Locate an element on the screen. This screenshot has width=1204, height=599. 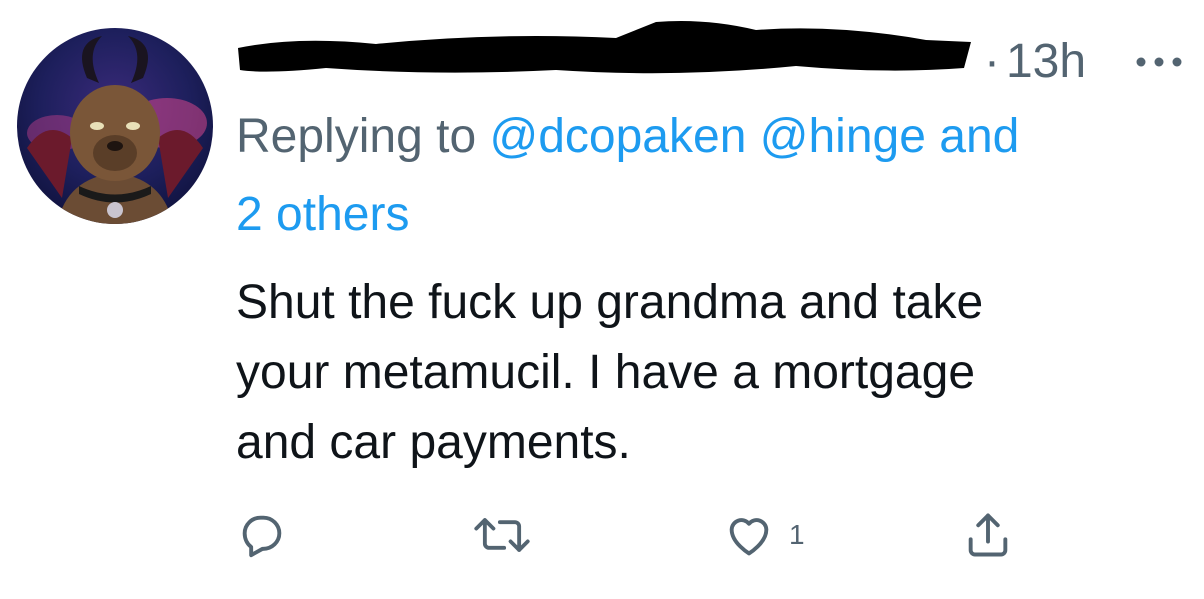
mention-and: and is located at coordinates (979, 136).